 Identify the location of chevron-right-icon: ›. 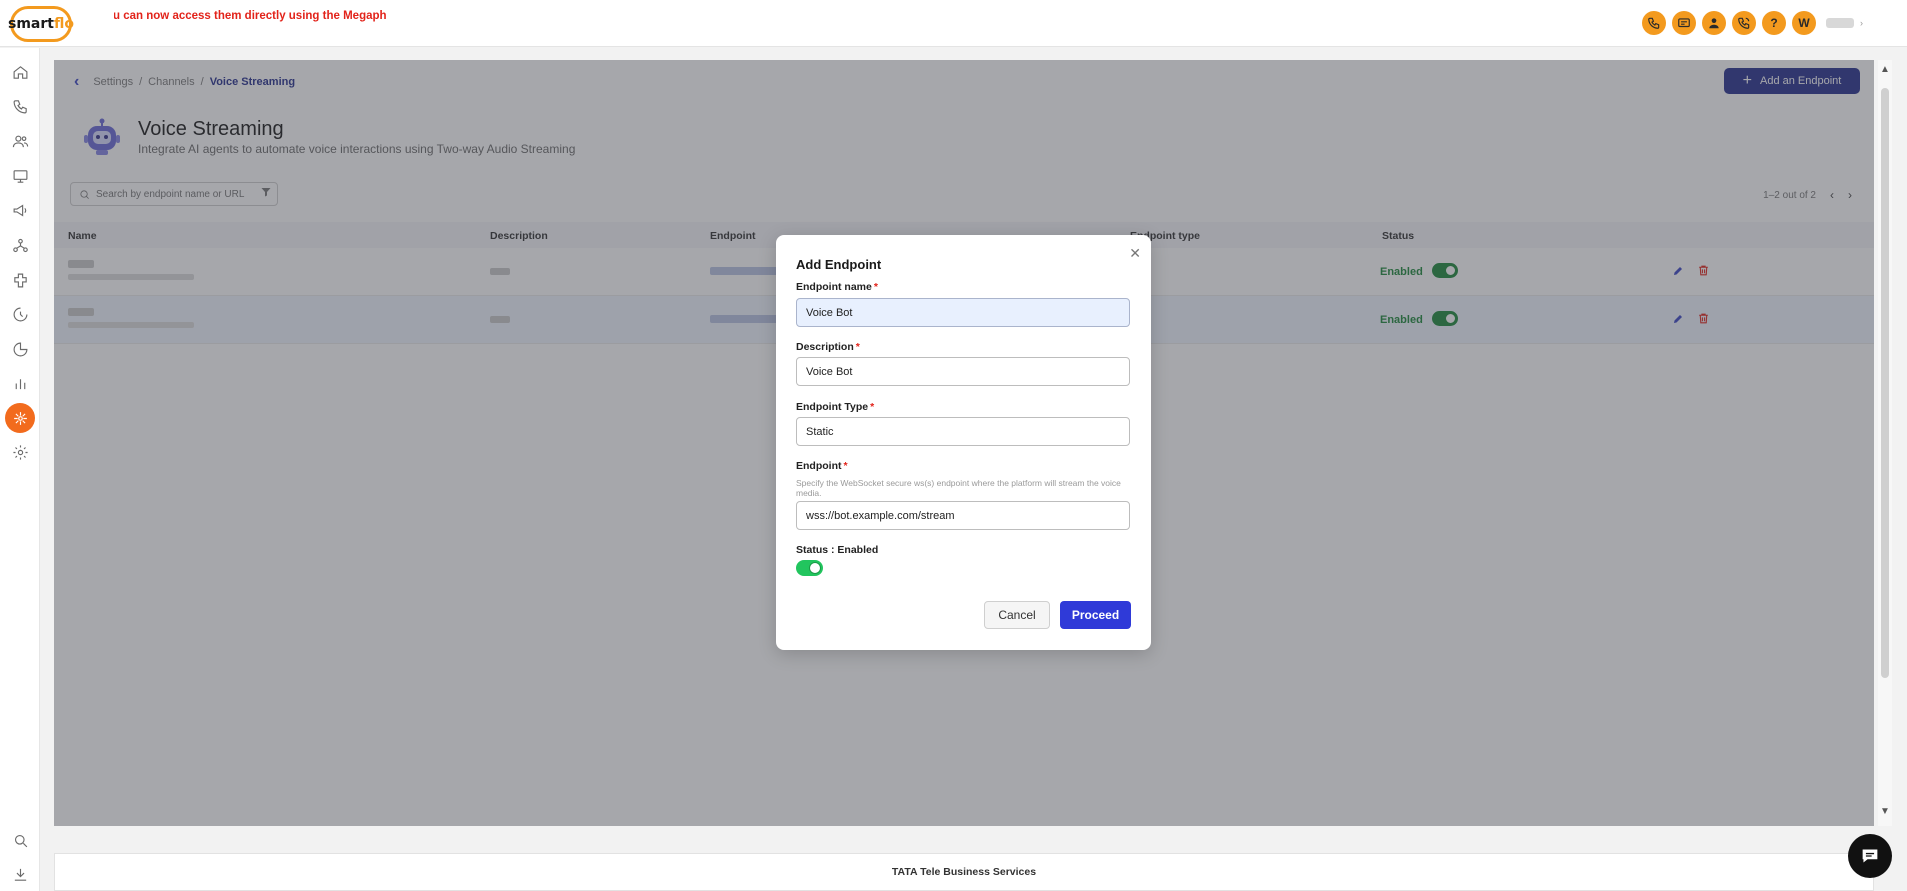
(1861, 23).